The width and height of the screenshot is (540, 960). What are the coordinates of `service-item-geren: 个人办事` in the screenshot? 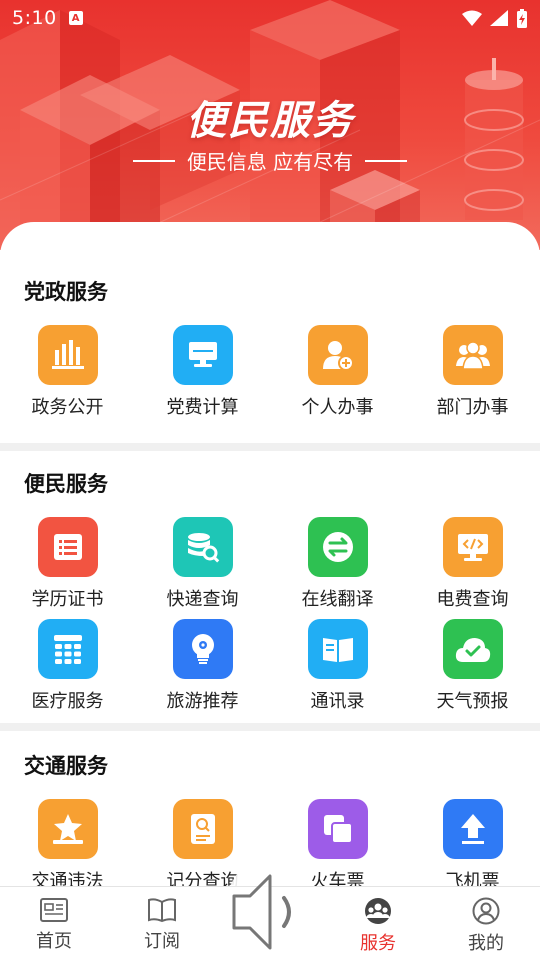 It's located at (337, 376).